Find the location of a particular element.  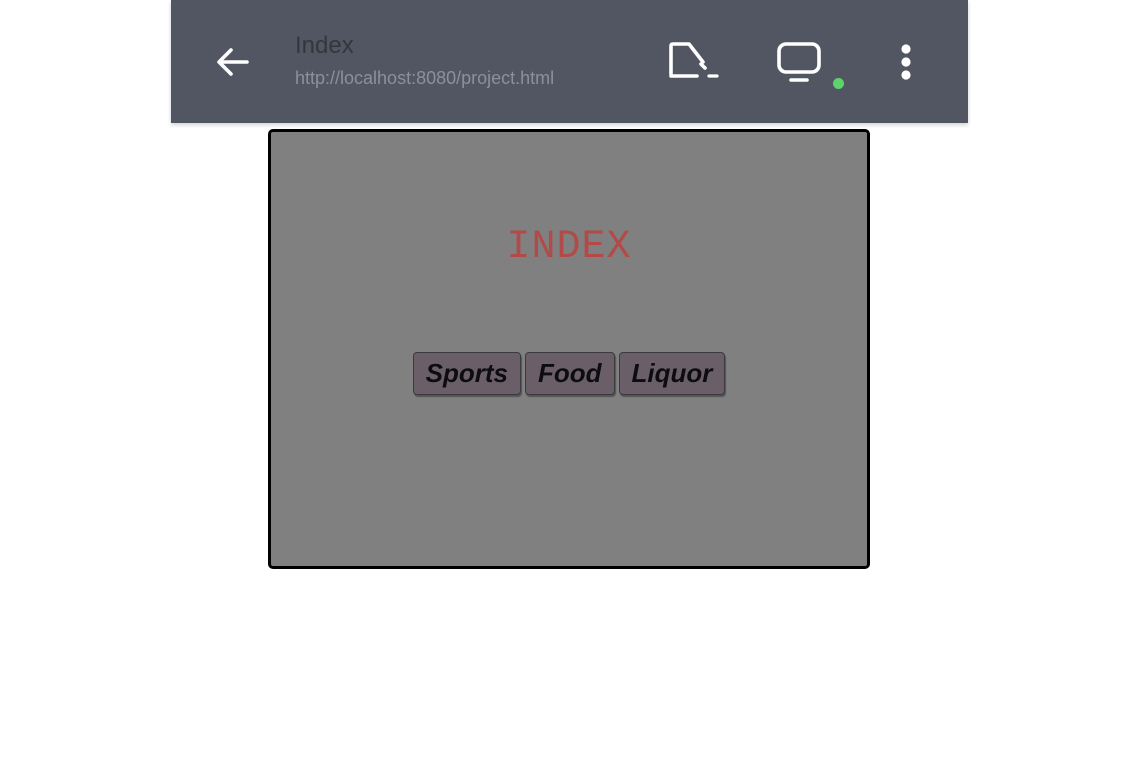

more-vert-icon is located at coordinates (906, 62).